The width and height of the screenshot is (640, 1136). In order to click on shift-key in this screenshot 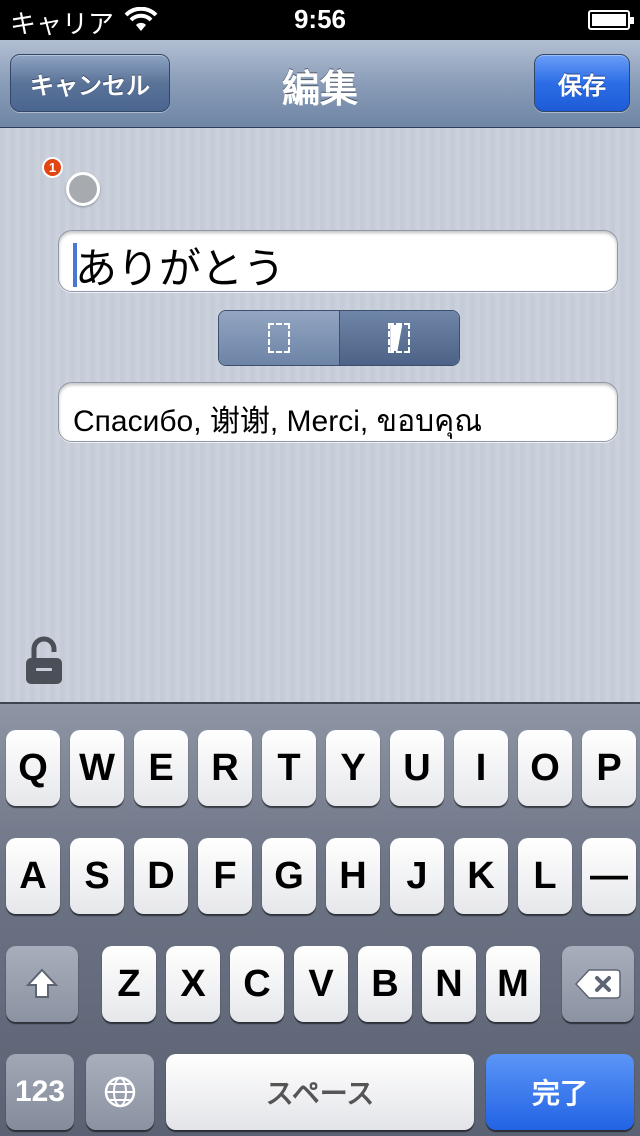, I will do `click(42, 984)`.